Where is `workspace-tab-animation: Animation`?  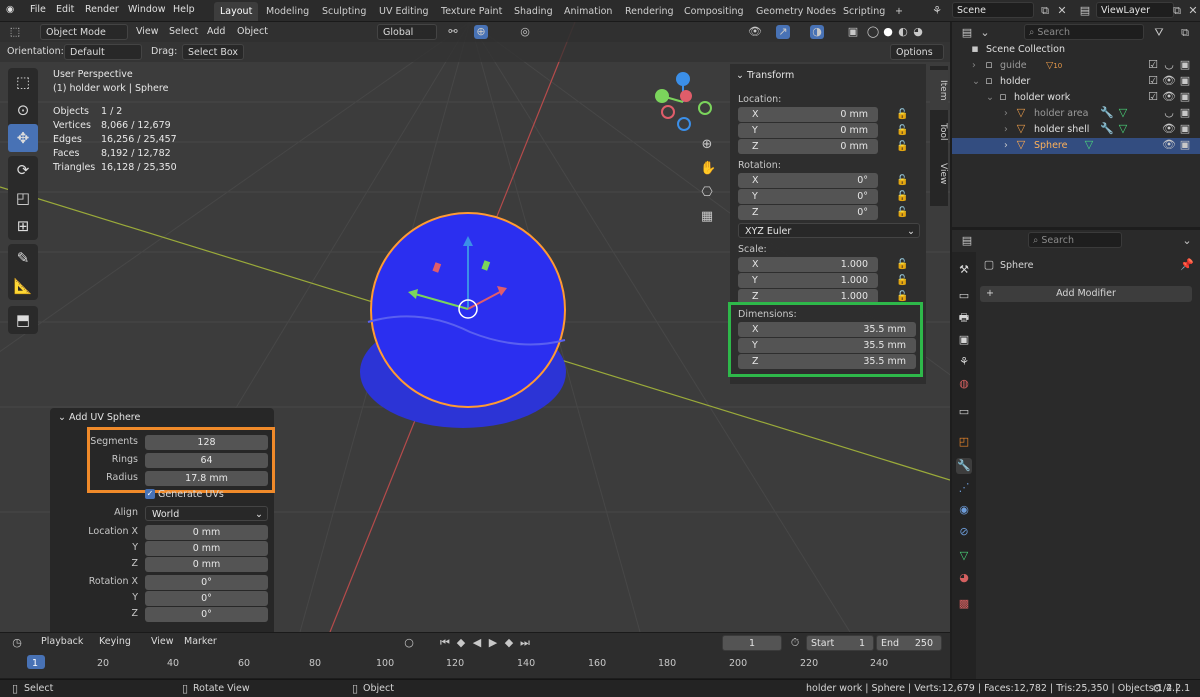
workspace-tab-animation: Animation is located at coordinates (588, 11).